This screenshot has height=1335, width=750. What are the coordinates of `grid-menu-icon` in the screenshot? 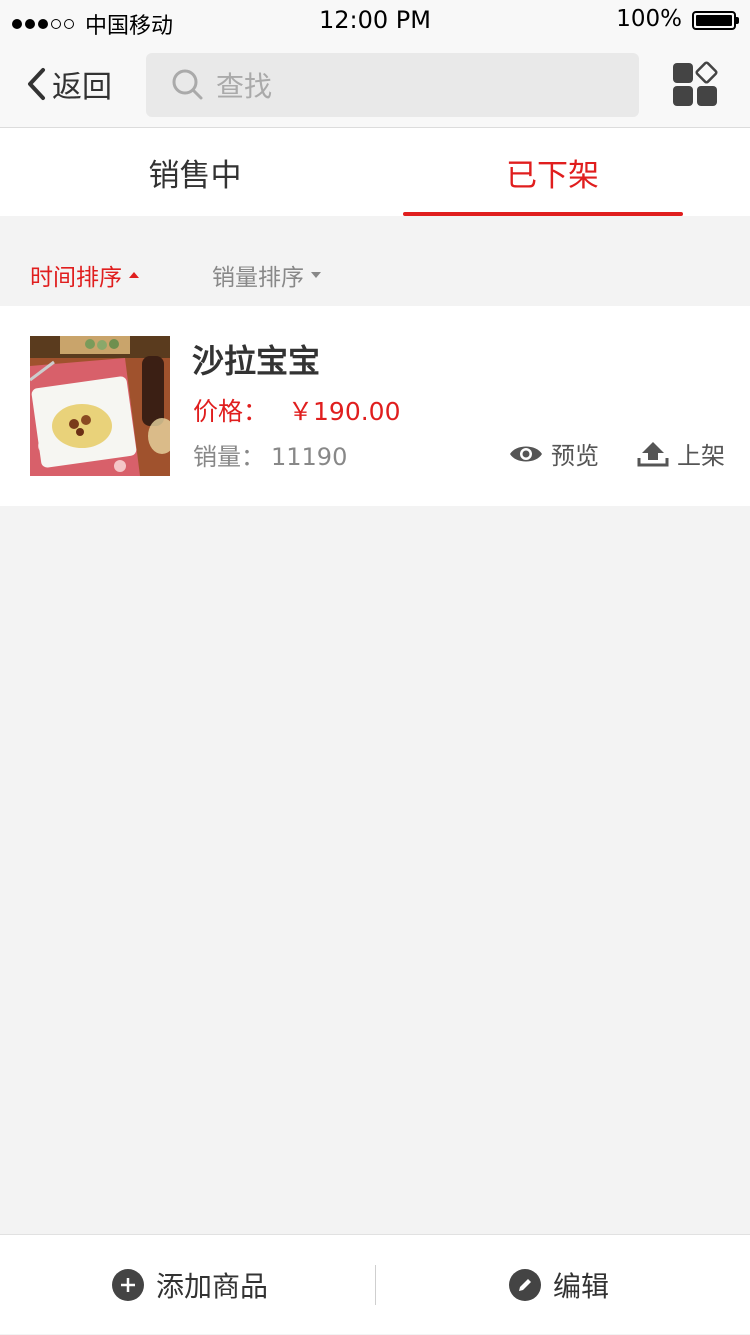 It's located at (695, 83).